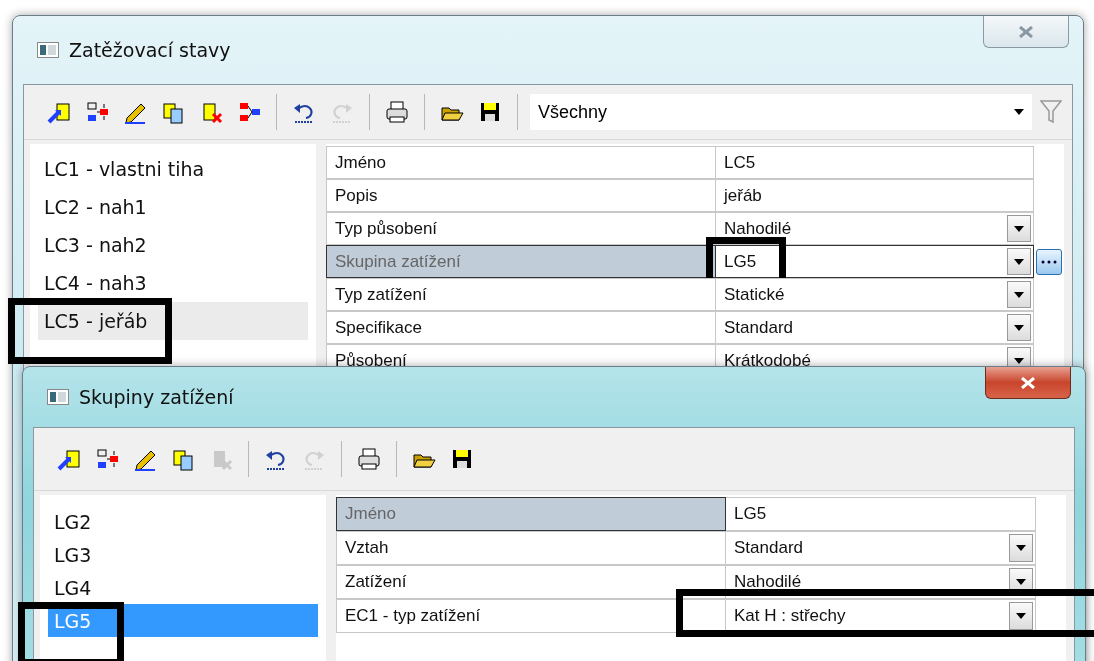 This screenshot has height=661, width=1094. I want to click on list-item: LC3 - nah2, so click(173, 245).